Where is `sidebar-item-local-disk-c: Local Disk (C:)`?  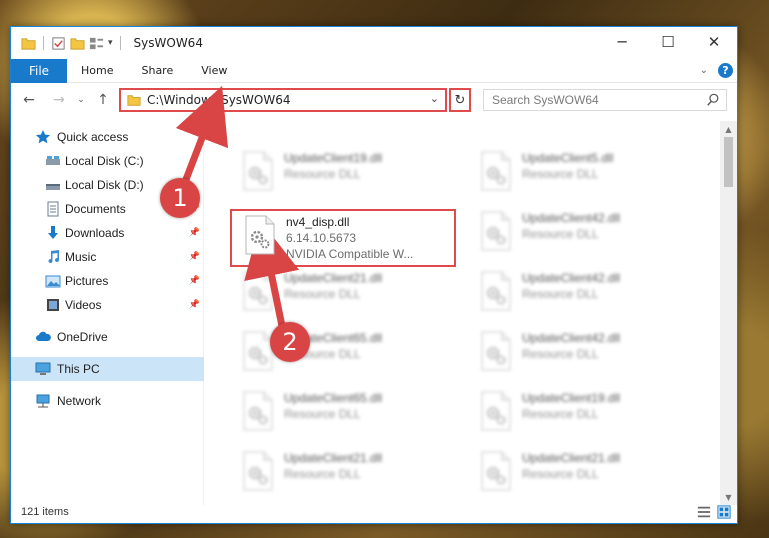 sidebar-item-local-disk-c: Local Disk (C:) is located at coordinates (107, 161).